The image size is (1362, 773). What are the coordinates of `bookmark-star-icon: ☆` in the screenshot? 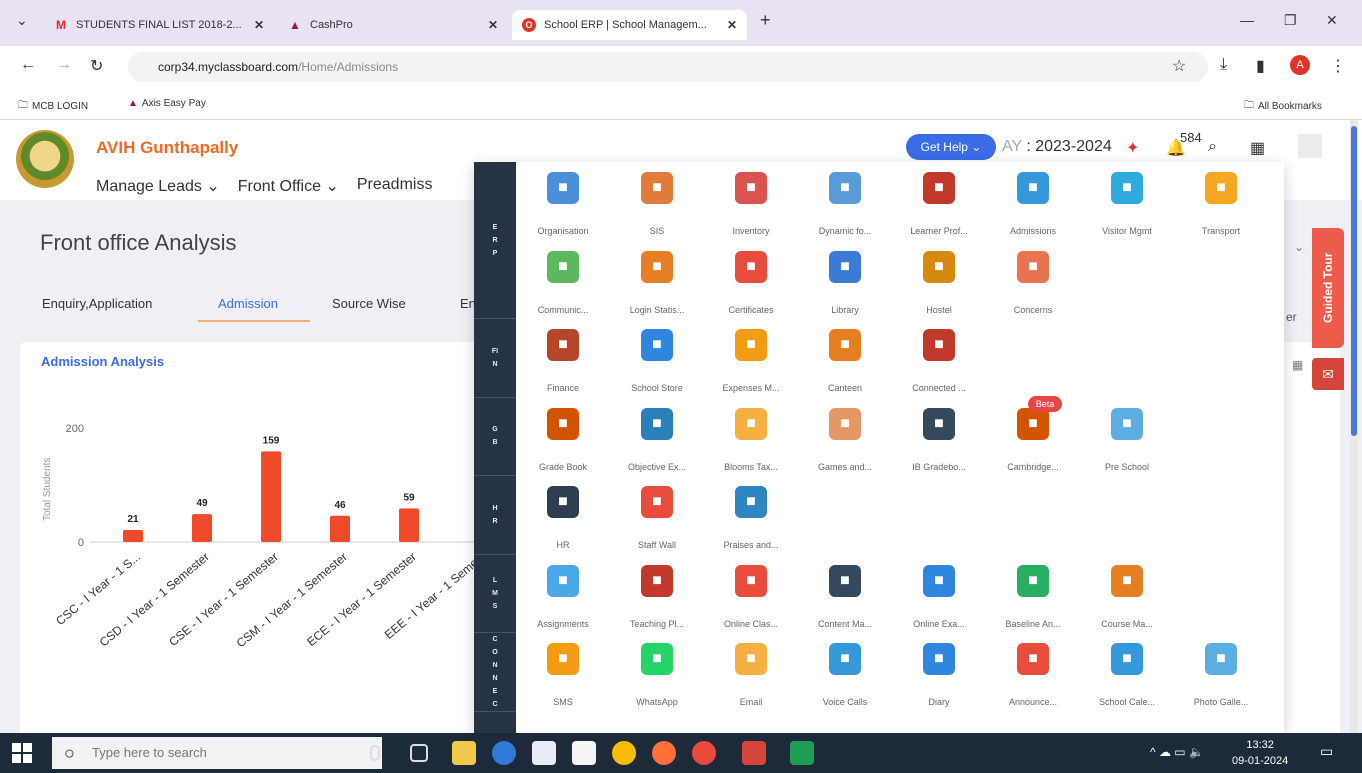 It's located at (1179, 66).